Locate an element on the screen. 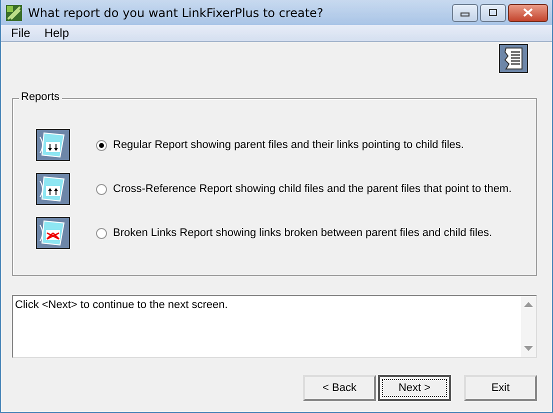  option-label: Cross-Reference Report showing child files and the parent files that point to them. is located at coordinates (312, 189).